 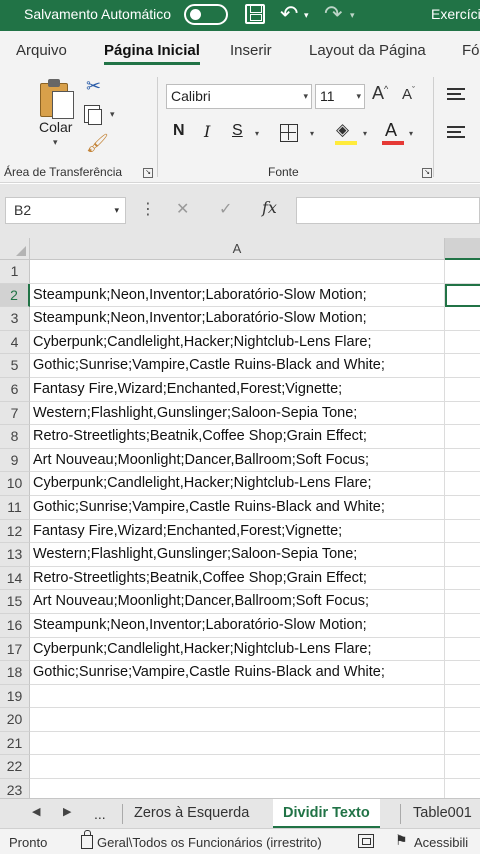 What do you see at coordinates (57, 99) in the screenshot?
I see `paste-icon` at bounding box center [57, 99].